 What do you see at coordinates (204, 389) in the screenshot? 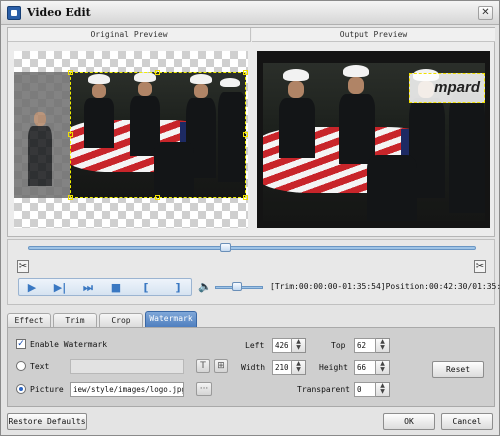
I see `browse-button: ···` at bounding box center [204, 389].